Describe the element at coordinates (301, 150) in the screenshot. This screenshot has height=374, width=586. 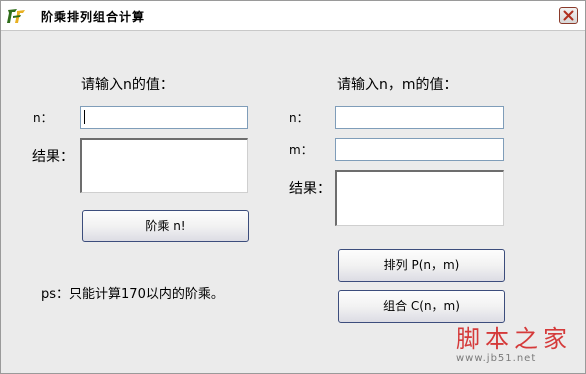
I see `right-m-label: m：` at that location.